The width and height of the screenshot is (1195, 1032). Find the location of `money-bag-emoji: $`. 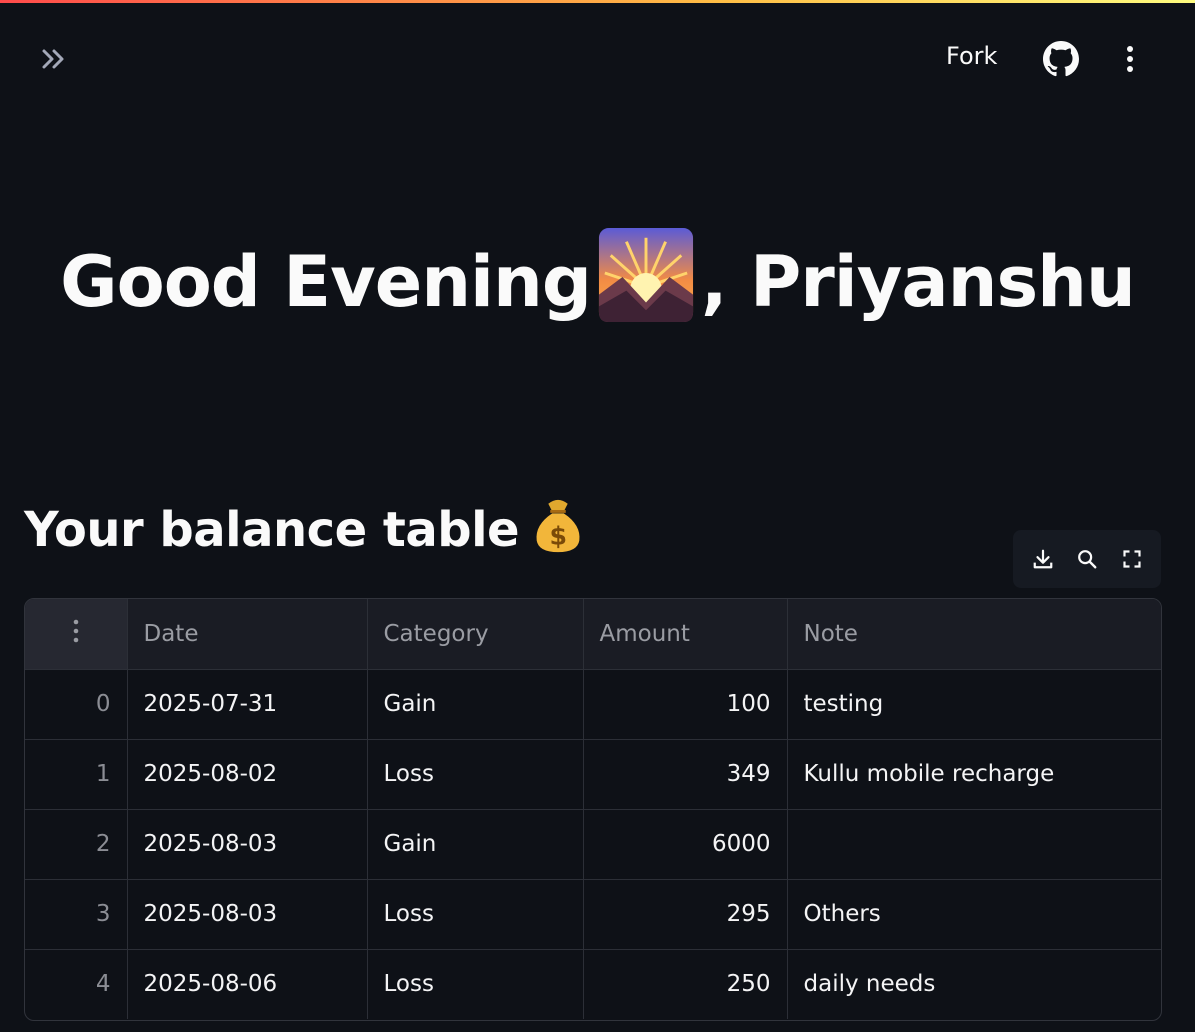

money-bag-emoji: $ is located at coordinates (558, 526).